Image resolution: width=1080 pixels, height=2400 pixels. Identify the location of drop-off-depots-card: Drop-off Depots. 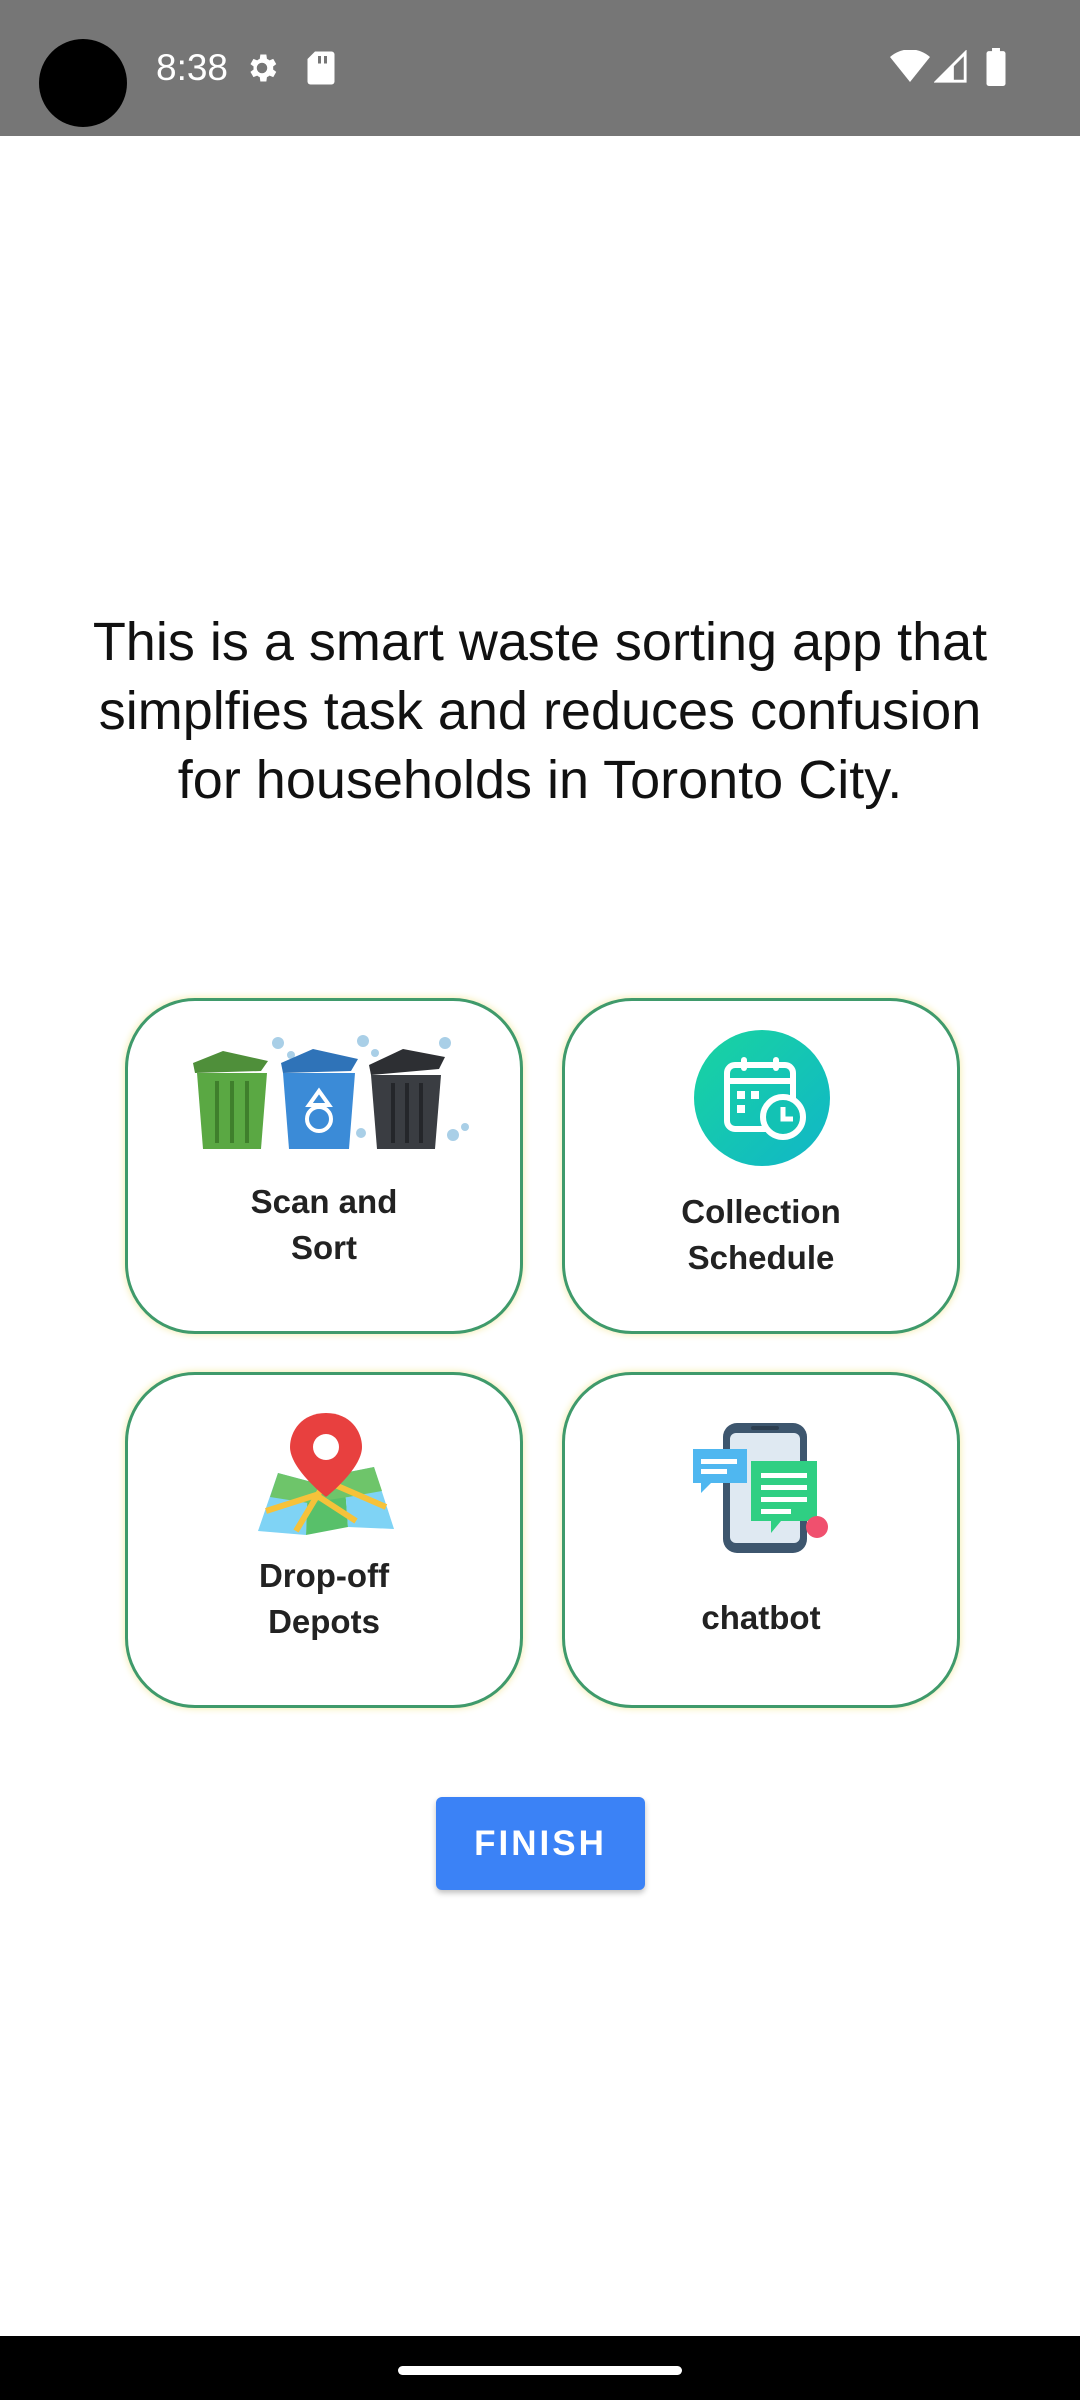
(324, 1540).